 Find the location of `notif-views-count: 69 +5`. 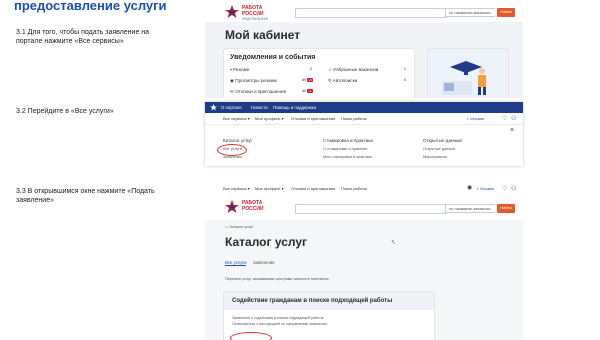

notif-views-count: 69 +5 is located at coordinates (307, 80).